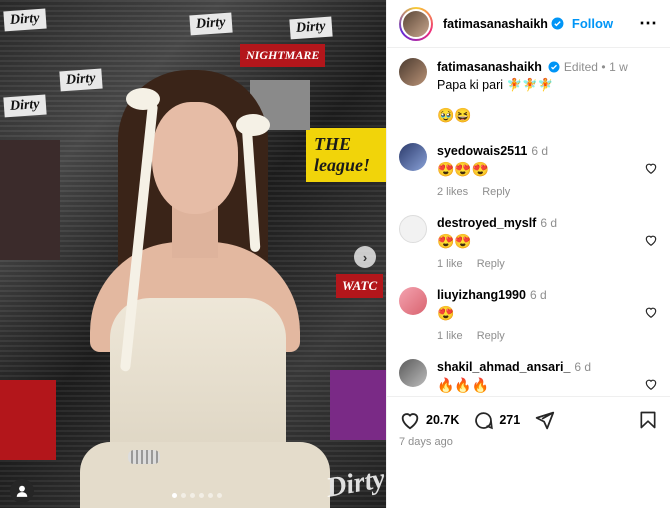  I want to click on comment: shakil_ahmad_ansari_ 6 d 🔥🔥🔥, so click(528, 376).